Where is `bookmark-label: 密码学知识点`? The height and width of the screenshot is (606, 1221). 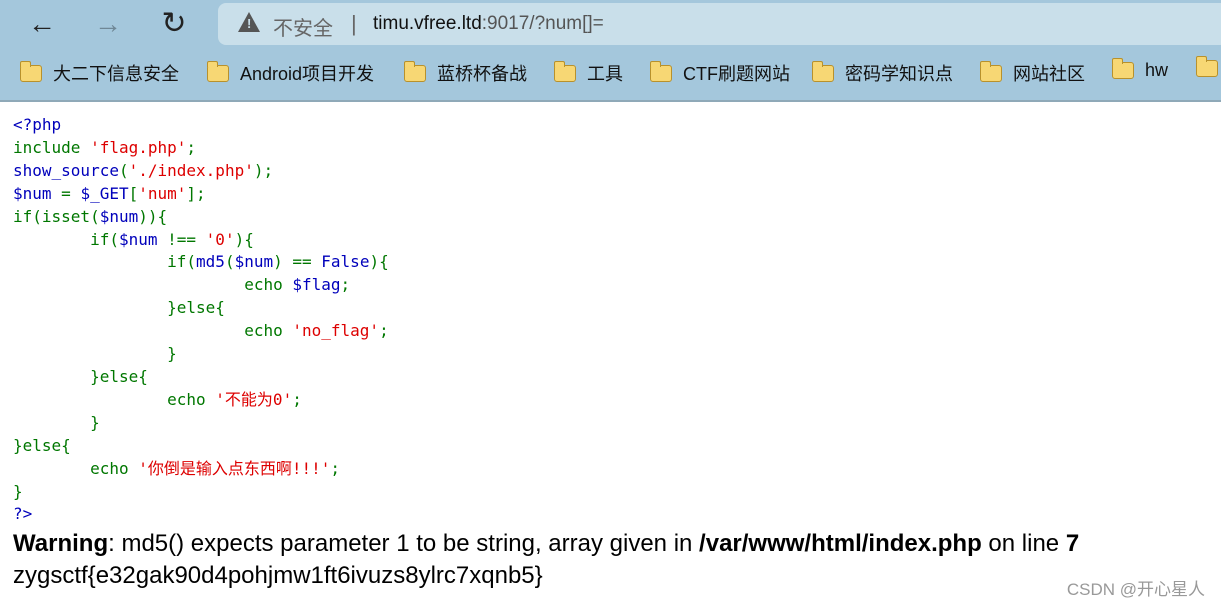 bookmark-label: 密码学知识点 is located at coordinates (899, 74).